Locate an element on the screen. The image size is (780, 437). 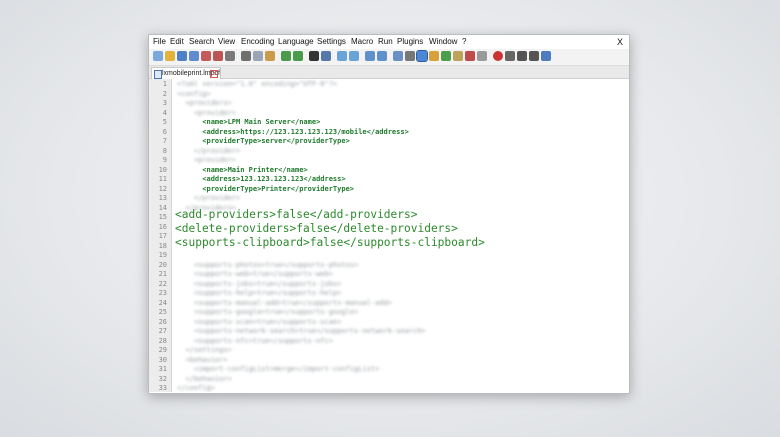
menu-encoding: Encoding is located at coordinates (257, 41).